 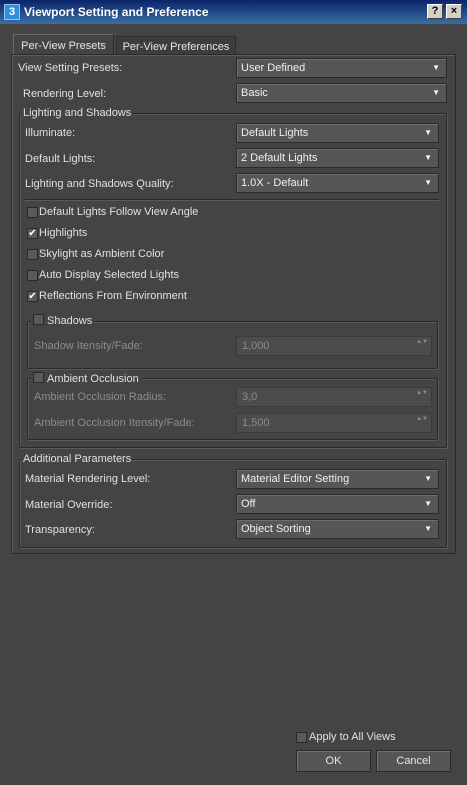 I want to click on ambient-occlusion-group-header: Ambient Occlusion, so click(x=86, y=378).